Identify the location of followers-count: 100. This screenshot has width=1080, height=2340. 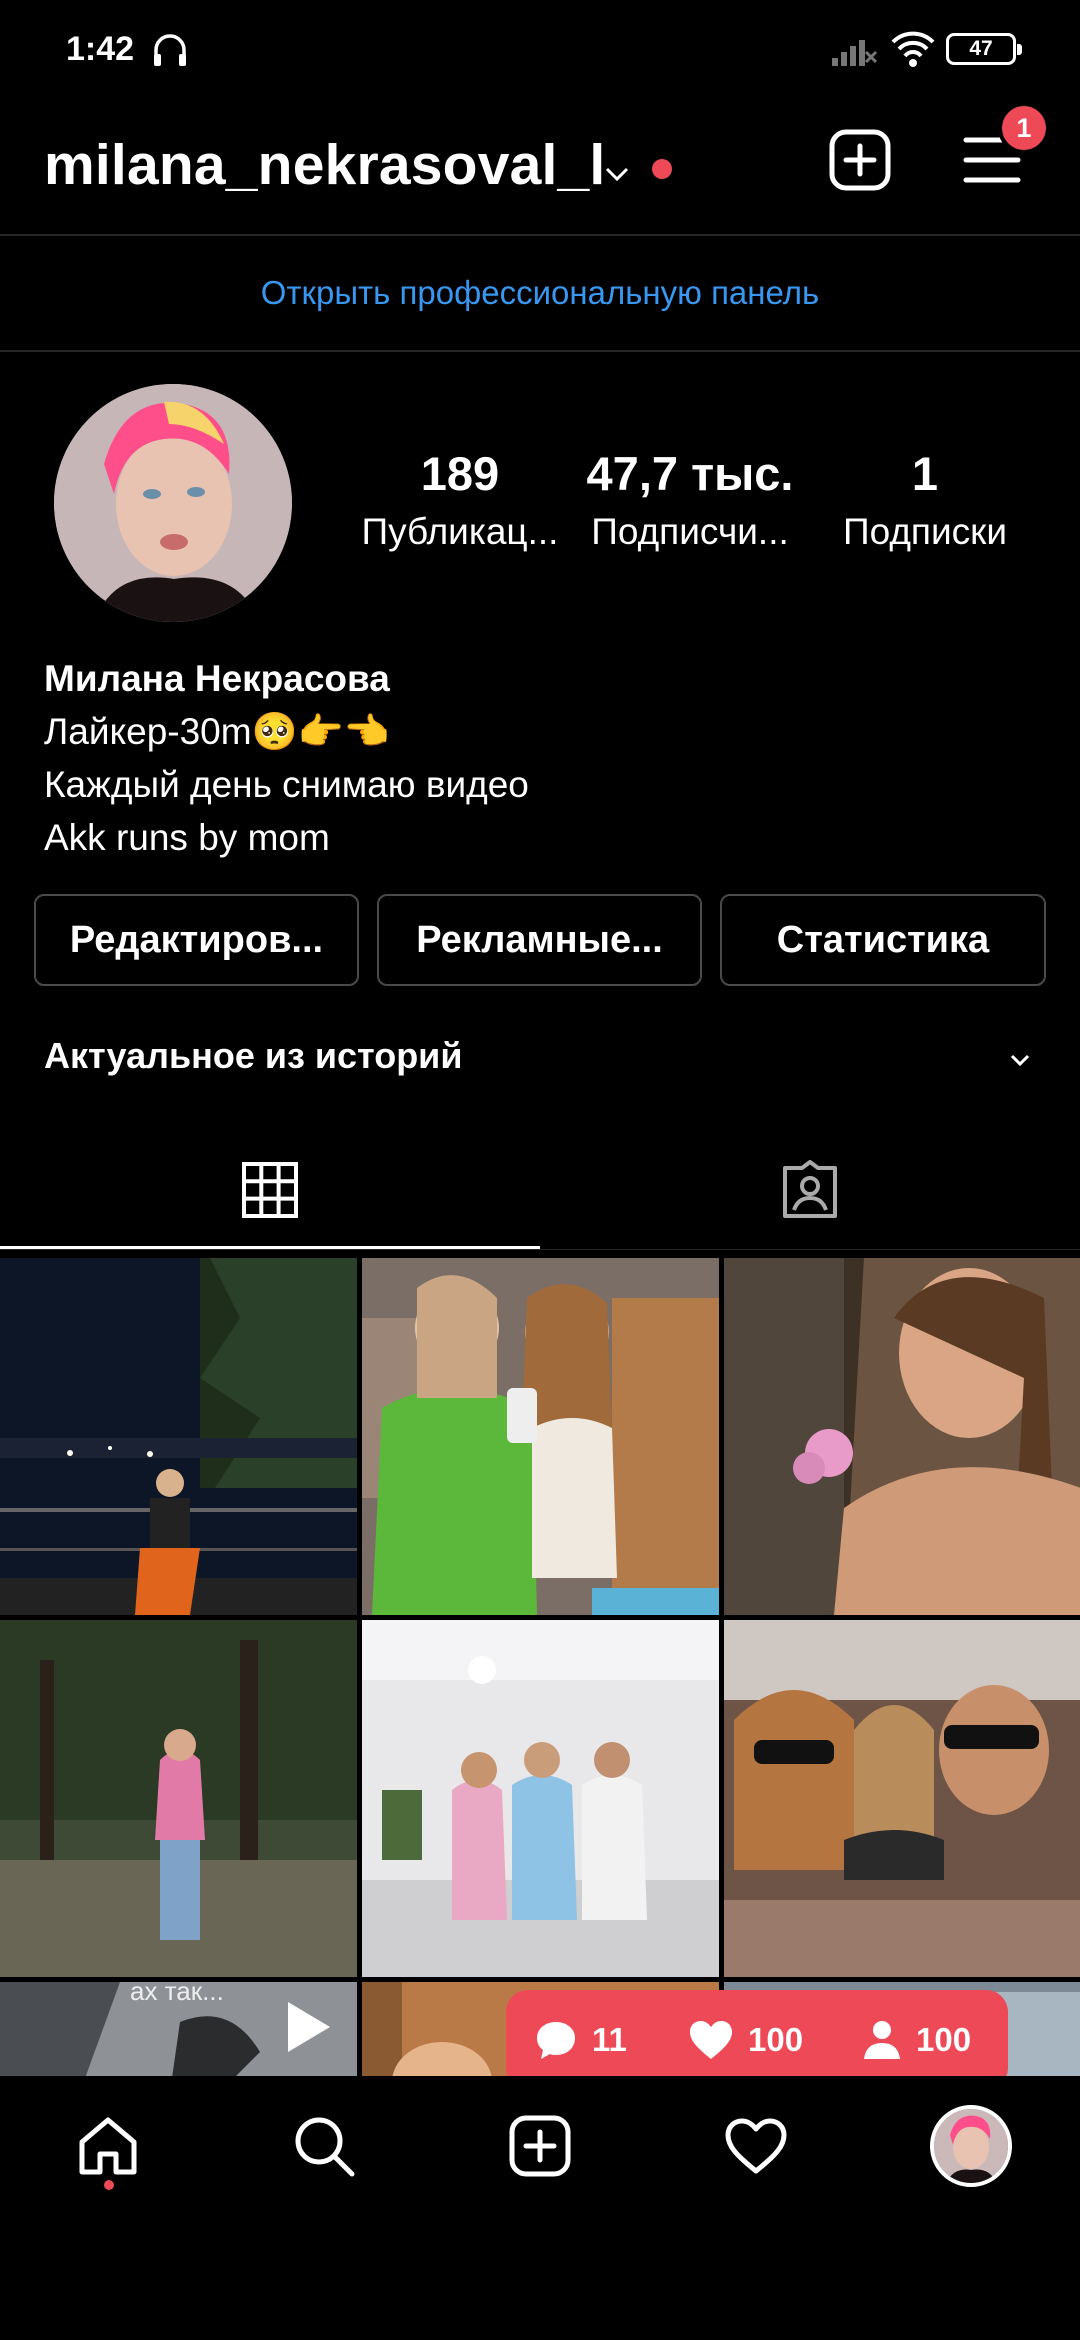
(944, 2039).